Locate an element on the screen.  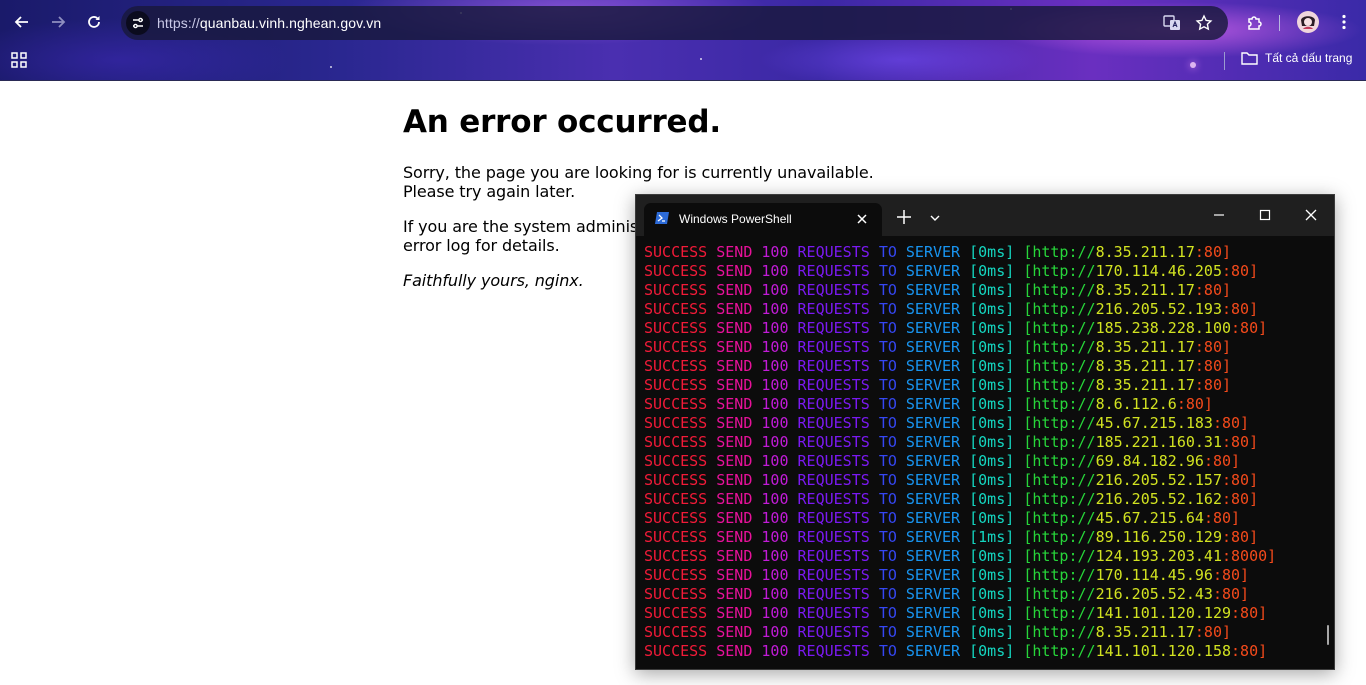
reload-button is located at coordinates (94, 22).